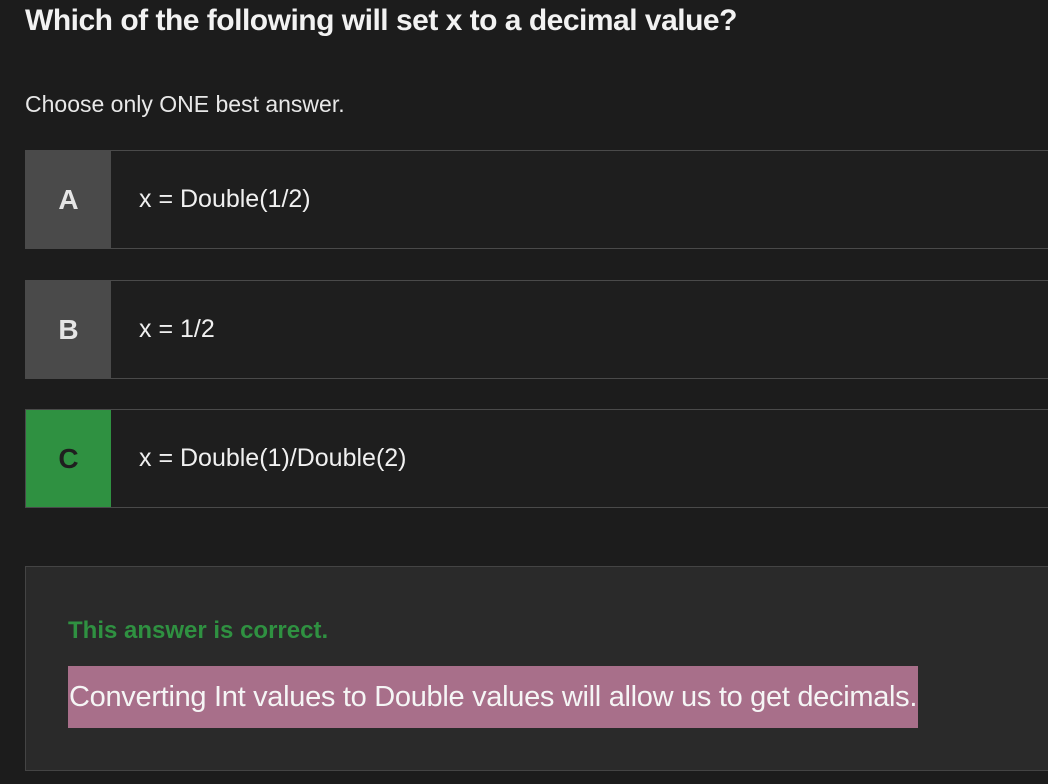 The image size is (1048, 784). Describe the element at coordinates (536, 329) in the screenshot. I see `answer-option-b: B x = 1/2` at that location.